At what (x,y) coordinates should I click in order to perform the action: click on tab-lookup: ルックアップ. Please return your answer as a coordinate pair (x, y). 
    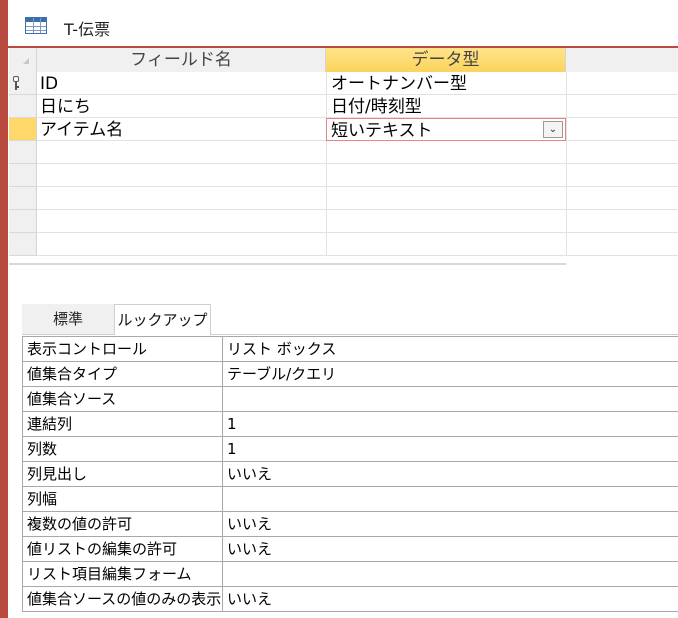
    Looking at the image, I should click on (162, 319).